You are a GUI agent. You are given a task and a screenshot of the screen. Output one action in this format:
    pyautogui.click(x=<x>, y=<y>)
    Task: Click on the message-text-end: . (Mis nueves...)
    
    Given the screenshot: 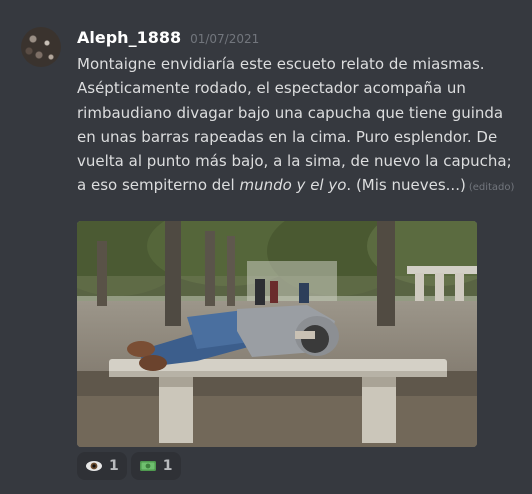 What is the action you would take?
    pyautogui.click(x=406, y=185)
    